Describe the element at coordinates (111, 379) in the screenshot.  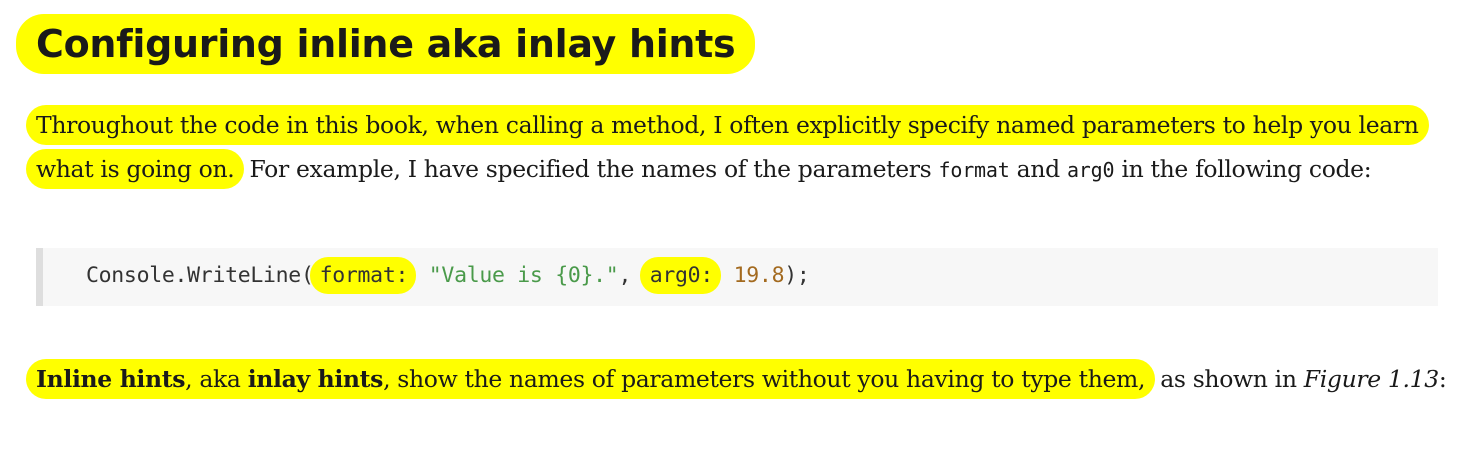
I see `term-inline-hints: Inline hints` at that location.